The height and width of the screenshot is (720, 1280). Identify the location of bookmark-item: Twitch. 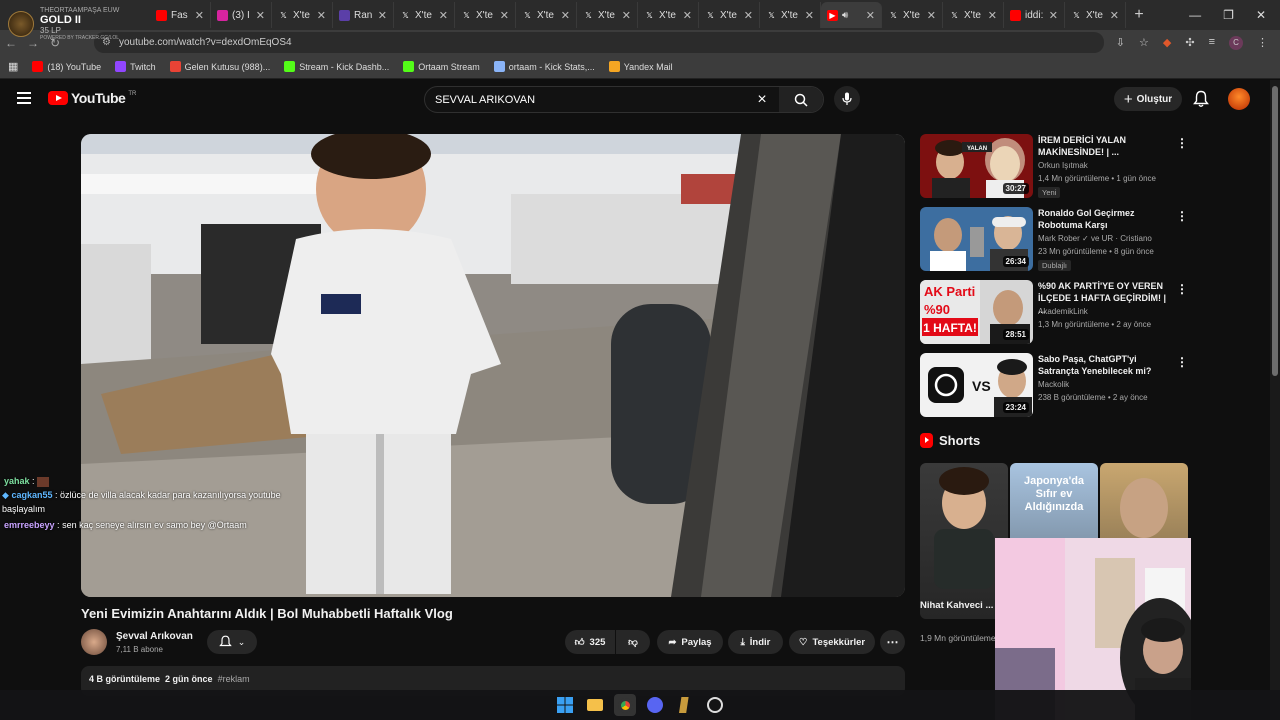
(135, 66).